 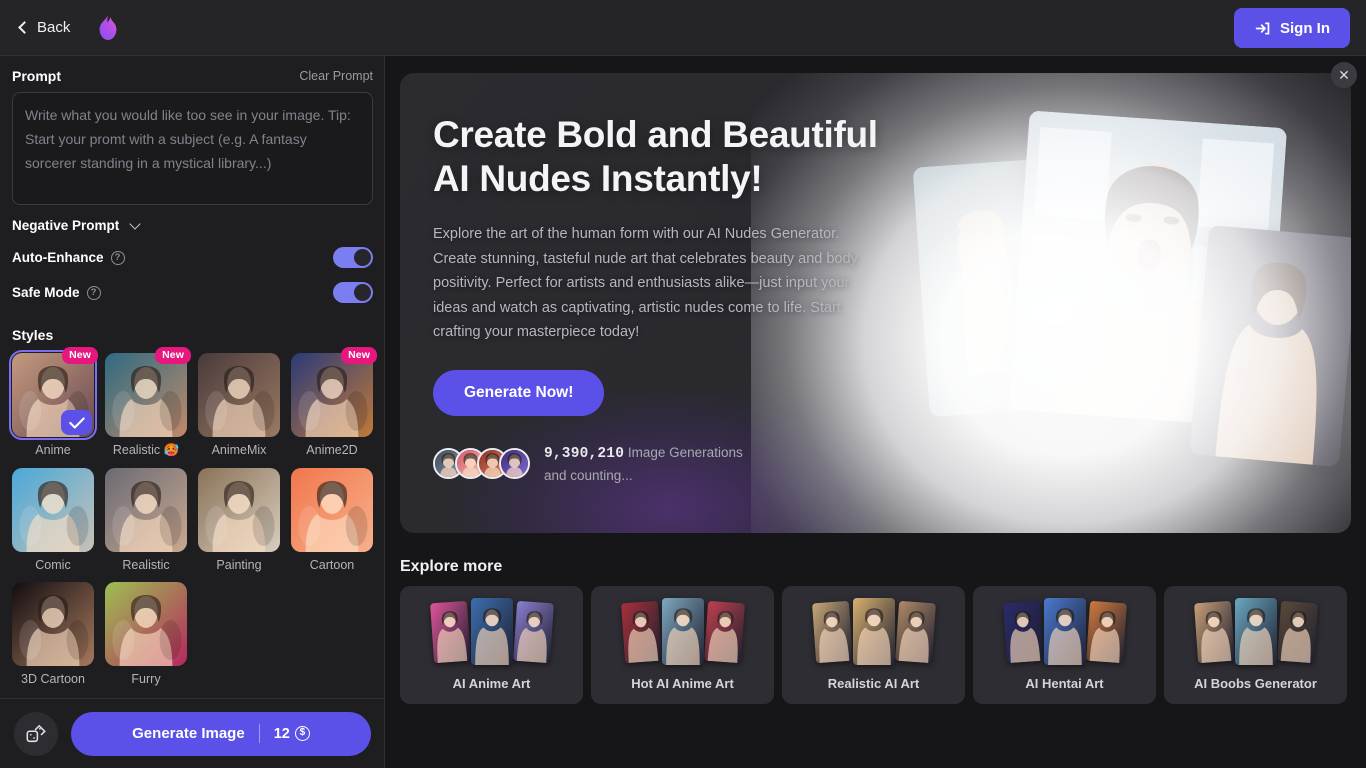 I want to click on prompt-header-row: Prompt Clear Prompt, so click(x=192, y=74).